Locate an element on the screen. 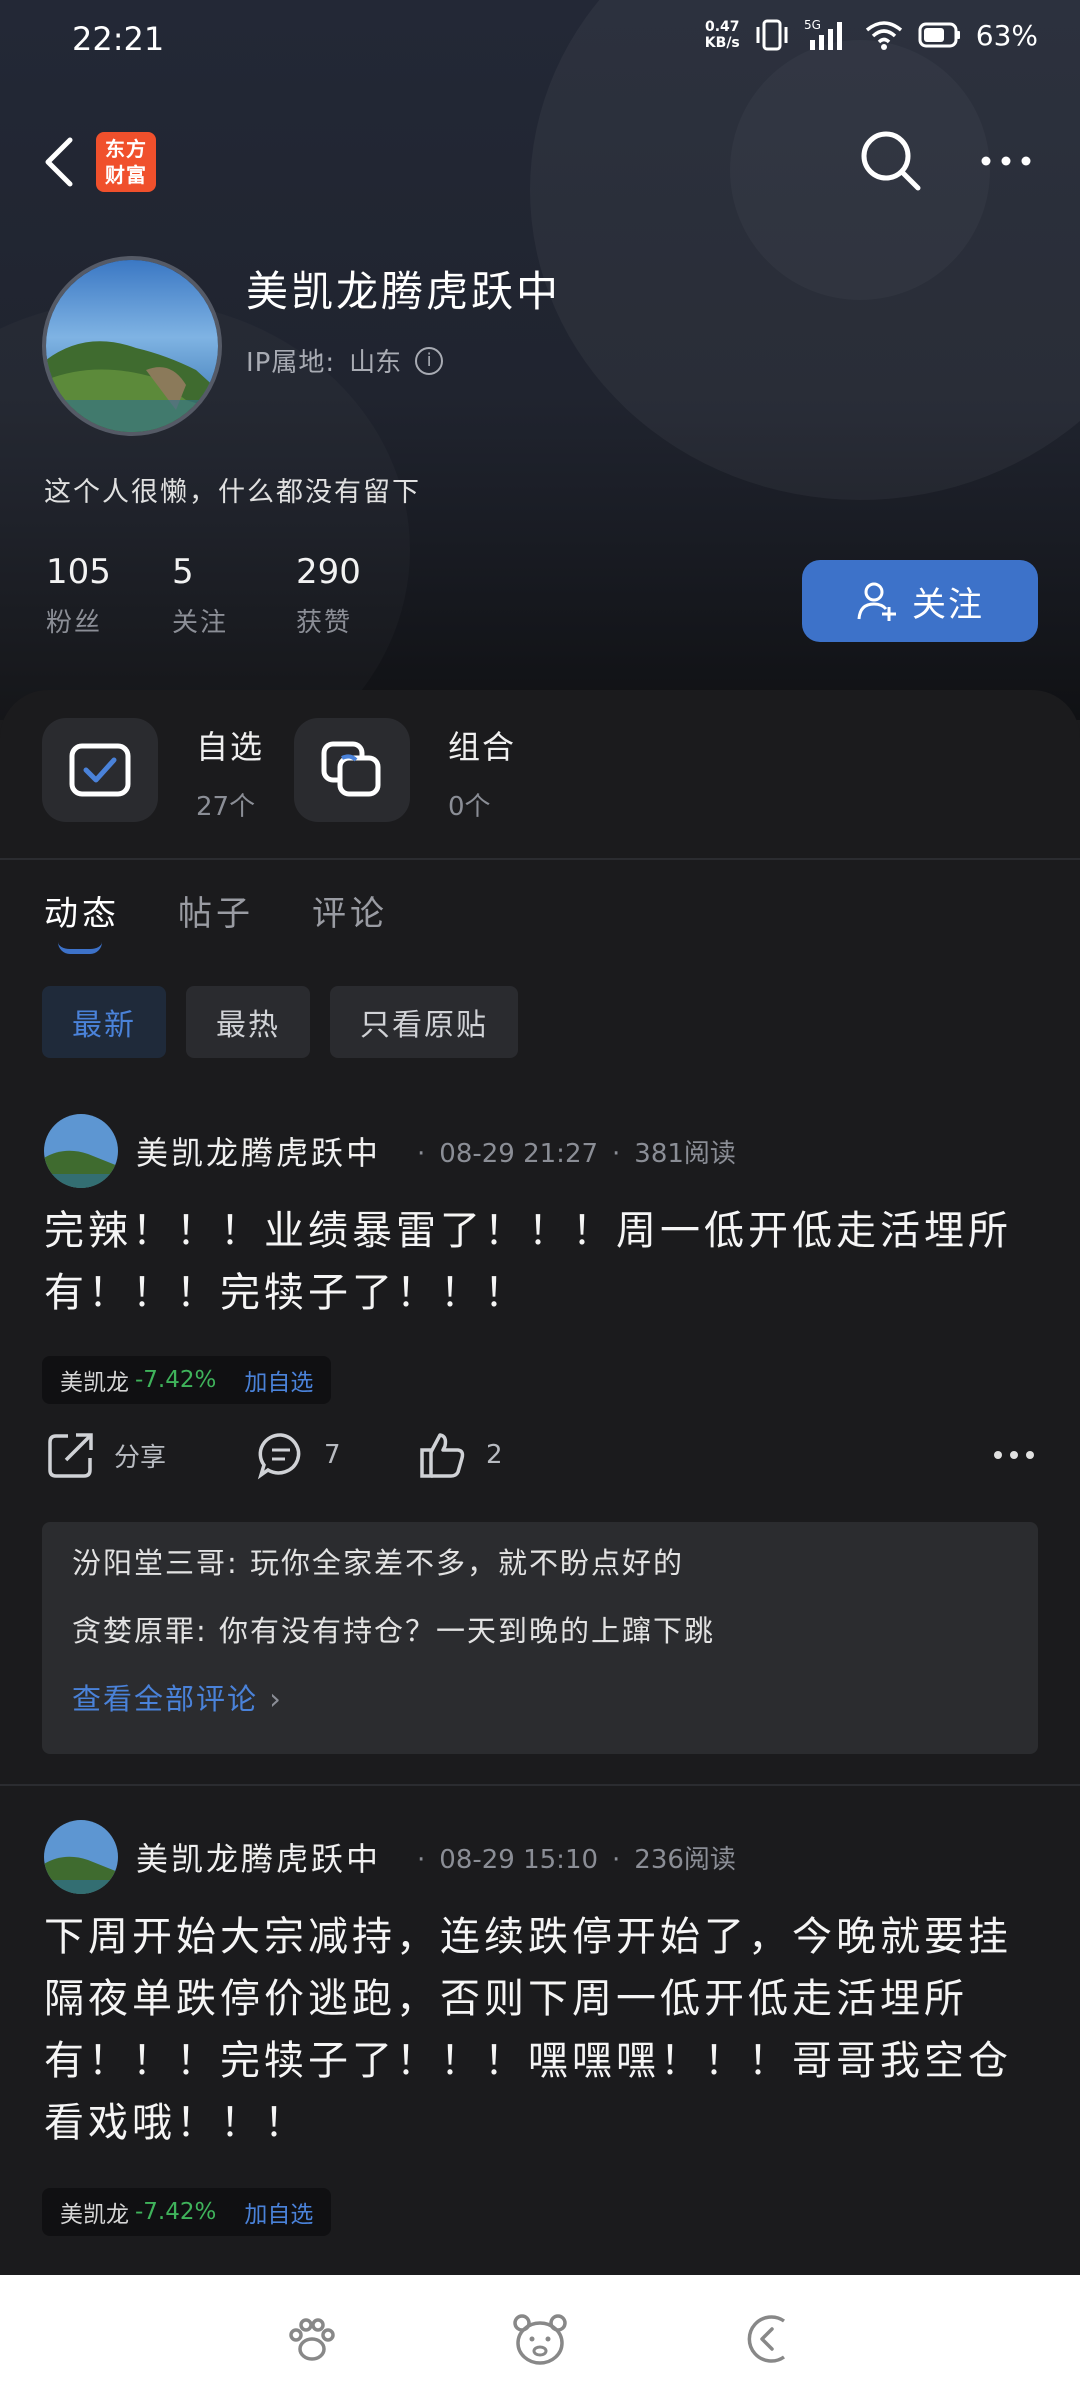 This screenshot has height=2400, width=1080. active-tab-indicator is located at coordinates (80, 948).